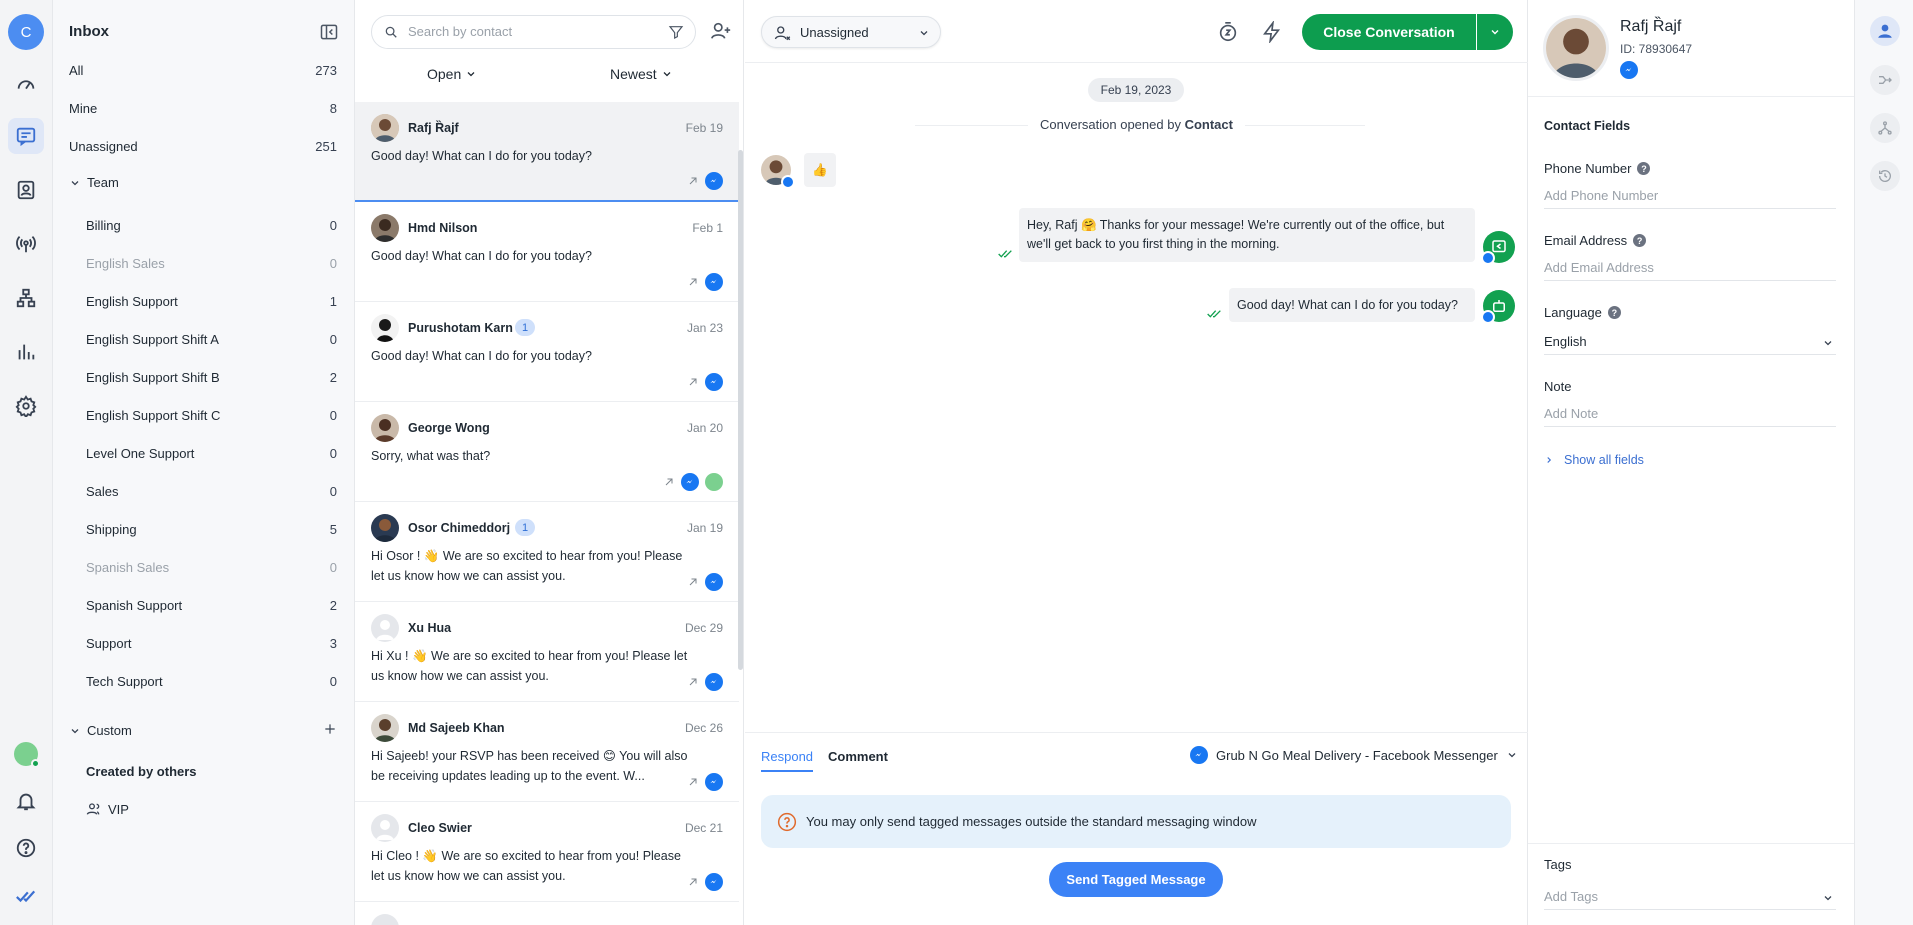 This screenshot has height=925, width=1913. I want to click on inbox-title: Inbox, so click(89, 31).